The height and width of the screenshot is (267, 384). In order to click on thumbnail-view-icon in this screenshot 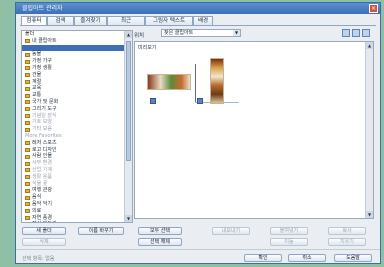, I will do `click(346, 33)`.